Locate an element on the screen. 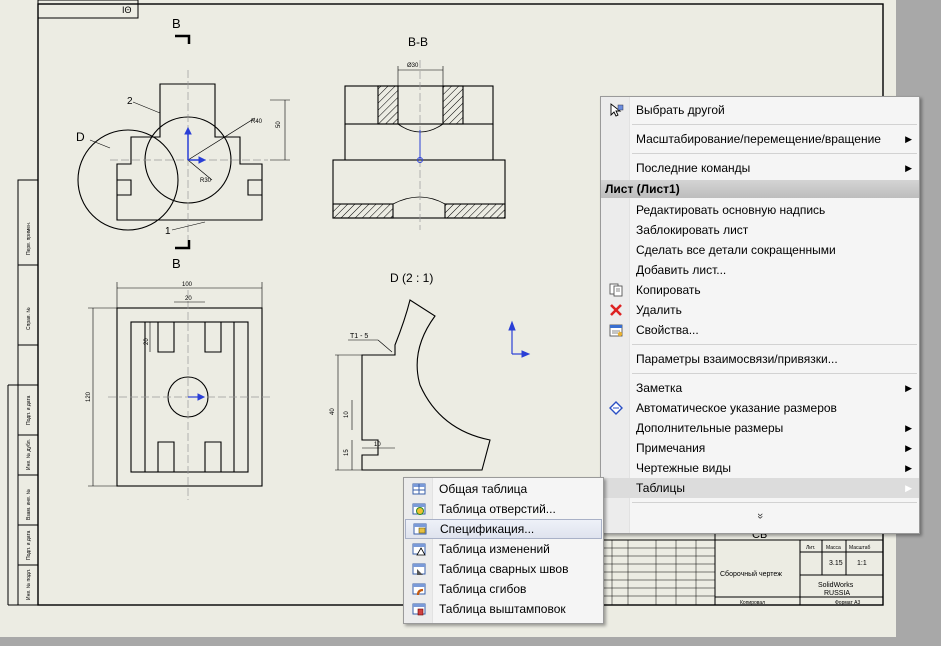  hole-table-icon is located at coordinates (419, 509).